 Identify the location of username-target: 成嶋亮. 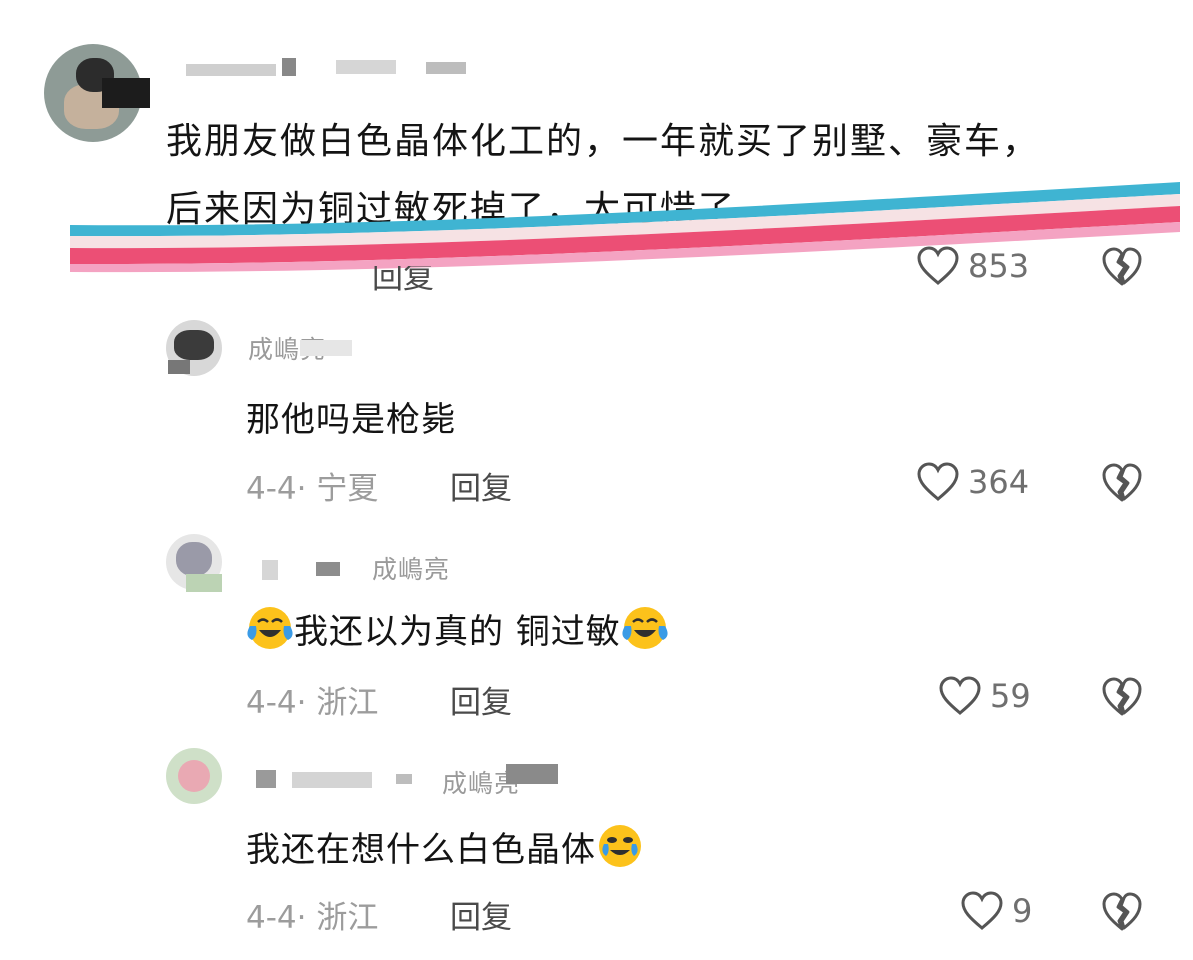
(411, 568).